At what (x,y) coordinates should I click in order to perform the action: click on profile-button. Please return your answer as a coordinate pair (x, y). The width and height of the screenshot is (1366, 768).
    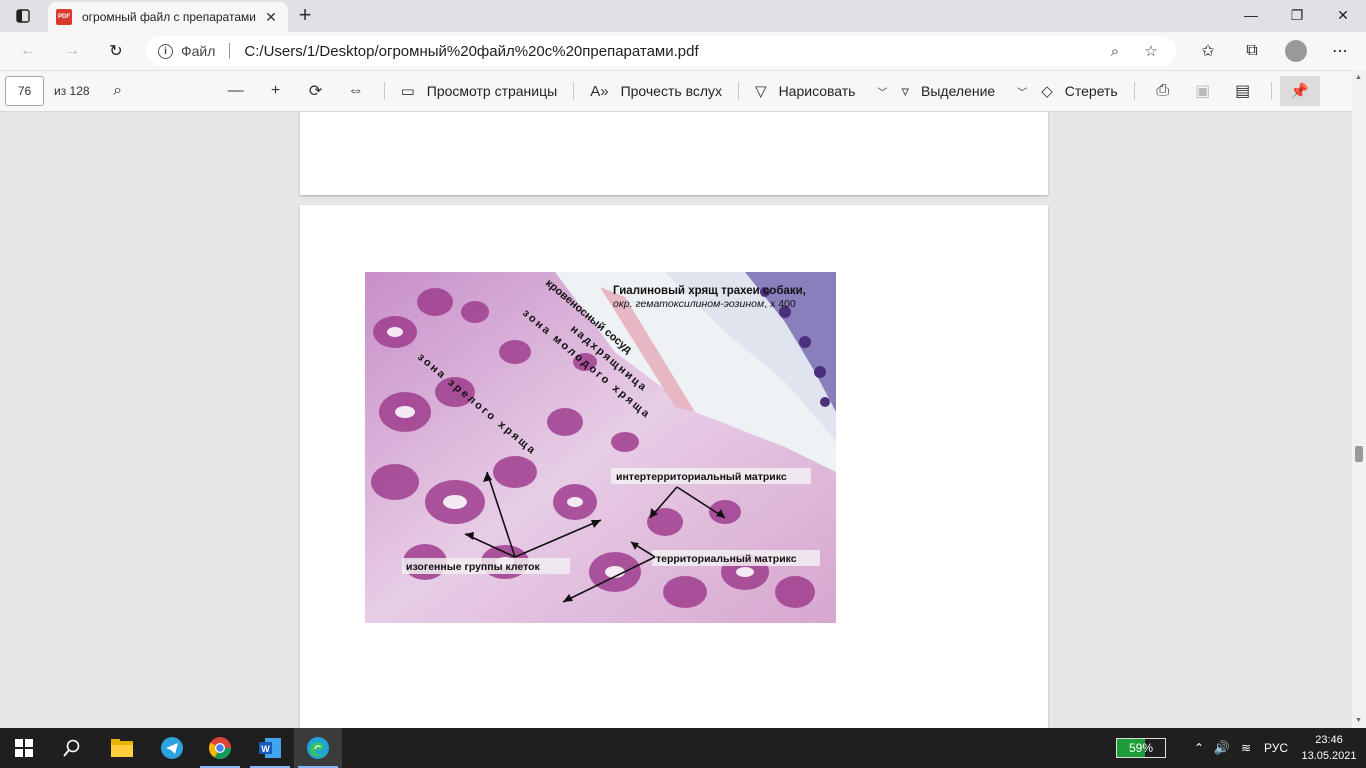
    Looking at the image, I should click on (1296, 51).